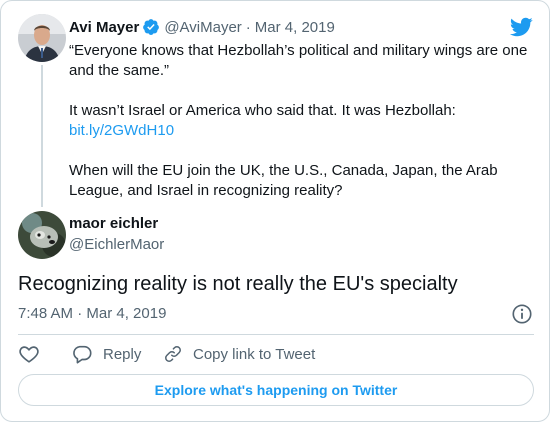 This screenshot has height=422, width=550. What do you see at coordinates (301, 131) in the screenshot?
I see `quoted-tweet-link: bit.ly/2GWdH10` at bounding box center [301, 131].